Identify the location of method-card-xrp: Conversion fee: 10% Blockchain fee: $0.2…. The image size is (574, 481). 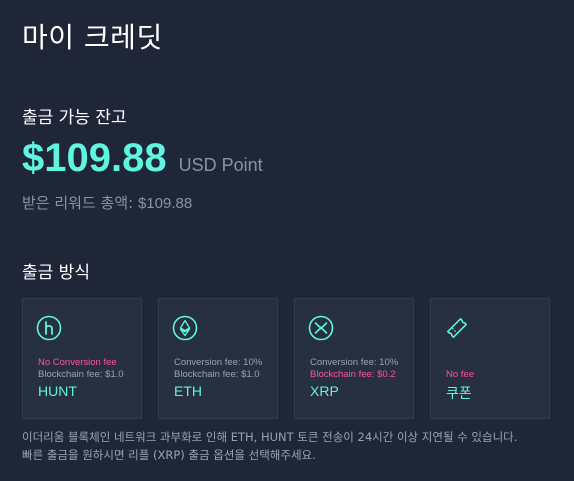
(354, 358).